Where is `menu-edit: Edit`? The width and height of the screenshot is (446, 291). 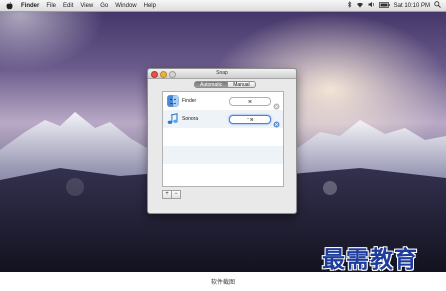
menu-edit: Edit is located at coordinates (68, 6).